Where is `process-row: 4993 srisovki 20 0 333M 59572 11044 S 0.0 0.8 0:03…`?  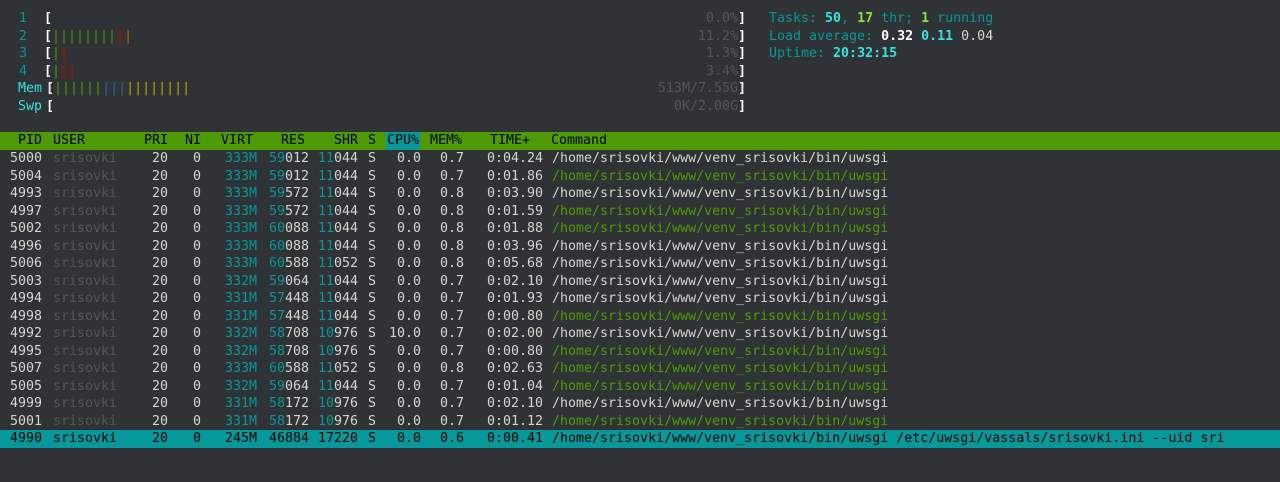
process-row: 4993 srisovki 20 0 333M 59572 11044 S 0.0 0.8 0:03… is located at coordinates (640, 194).